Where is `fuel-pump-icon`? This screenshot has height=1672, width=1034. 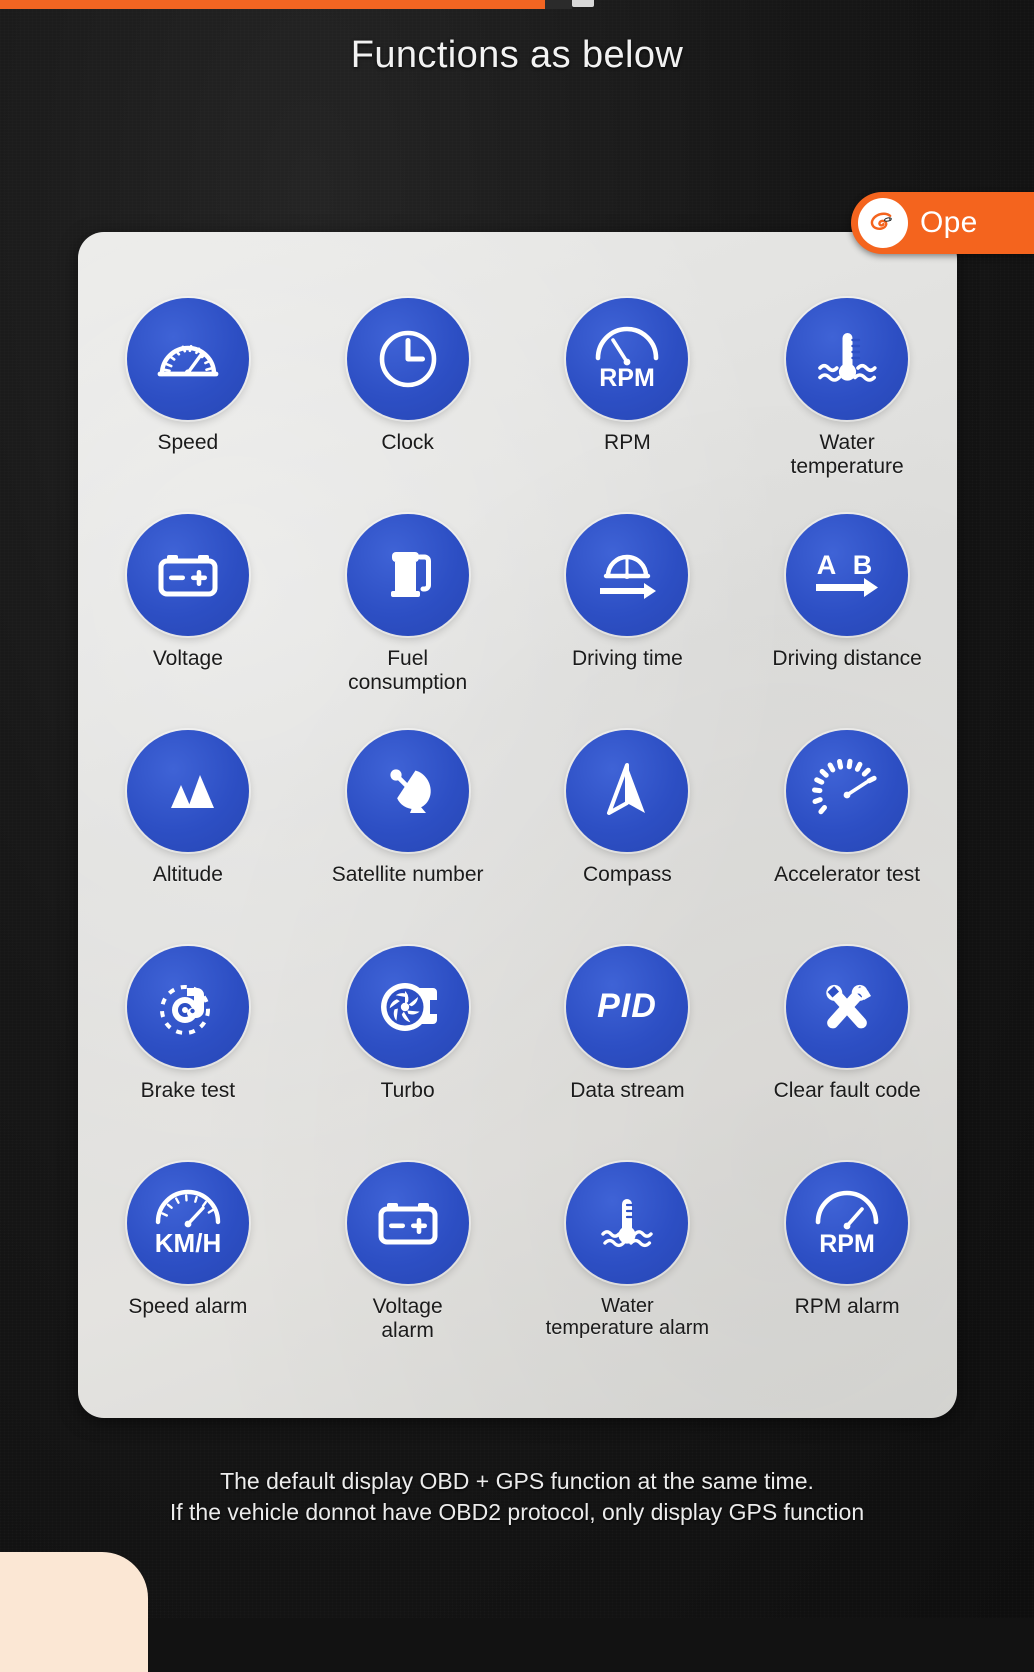 fuel-pump-icon is located at coordinates (407, 575).